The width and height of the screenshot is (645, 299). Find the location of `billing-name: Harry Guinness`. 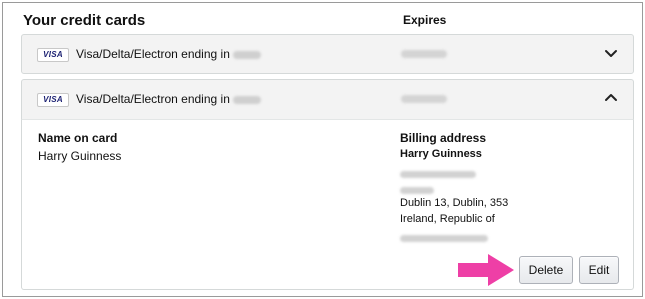

billing-name: Harry Guinness is located at coordinates (441, 154).